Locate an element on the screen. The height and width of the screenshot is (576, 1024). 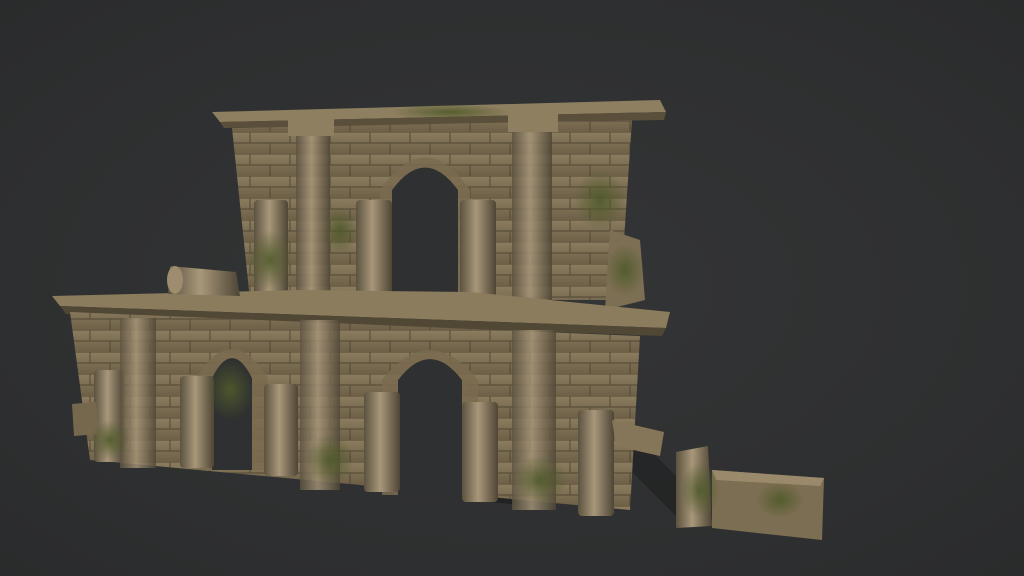
lower-arch-opening-center is located at coordinates (430, 428).